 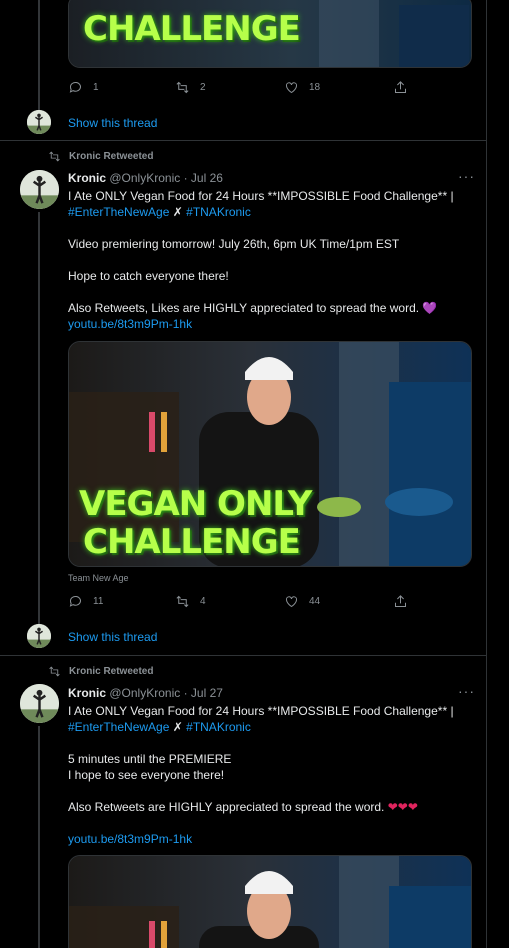 I want to click on purple-heart-emoji: 💜, so click(x=430, y=308).